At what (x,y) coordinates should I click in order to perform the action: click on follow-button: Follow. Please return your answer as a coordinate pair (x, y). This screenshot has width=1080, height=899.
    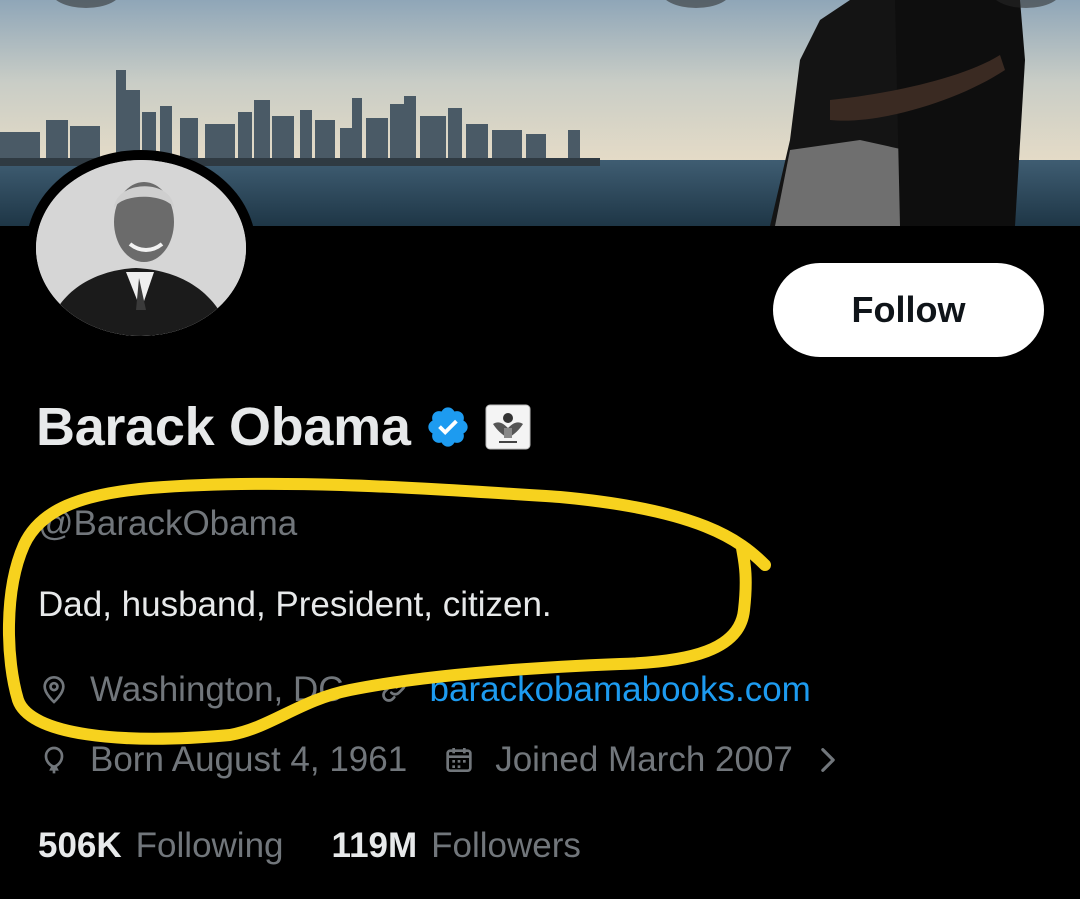
    Looking at the image, I should click on (908, 310).